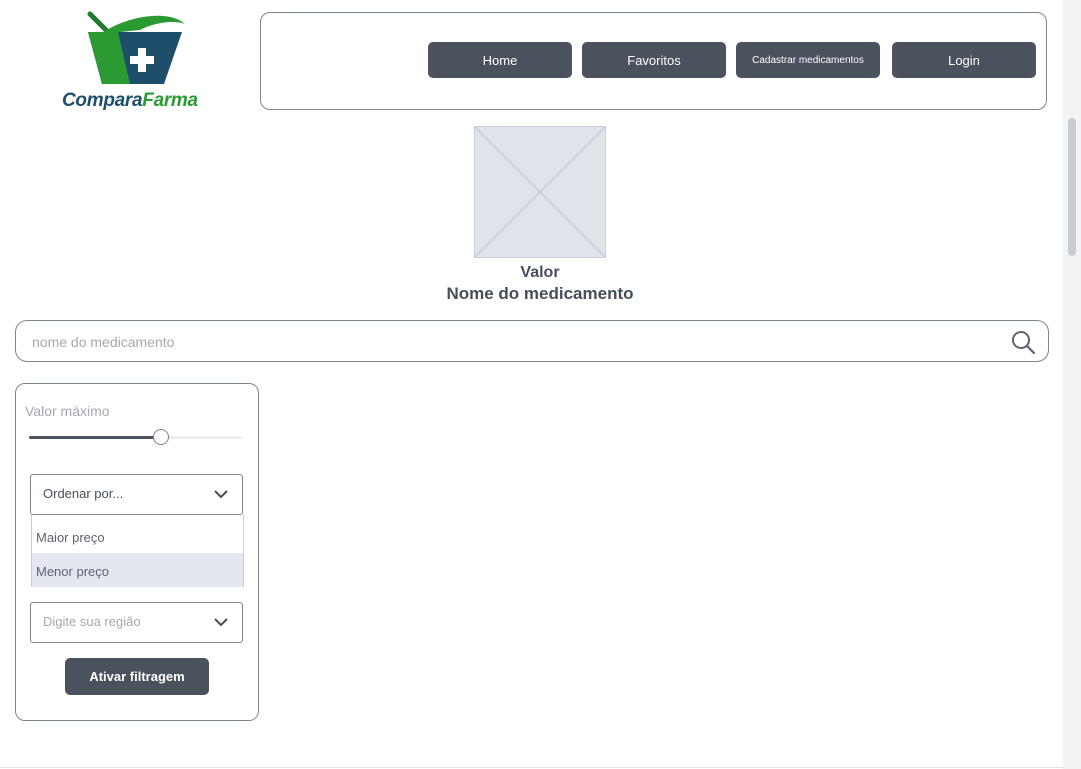  What do you see at coordinates (1072, 187) in the screenshot?
I see `scrollbar-thumb` at bounding box center [1072, 187].